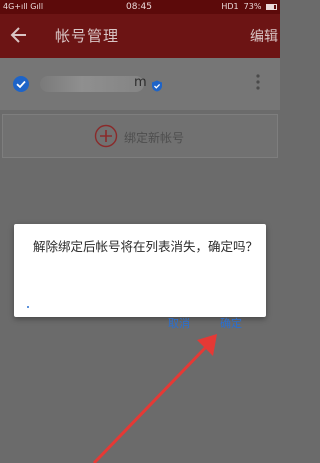 The image size is (320, 463). I want to click on masked-account-name, so click(92, 84).